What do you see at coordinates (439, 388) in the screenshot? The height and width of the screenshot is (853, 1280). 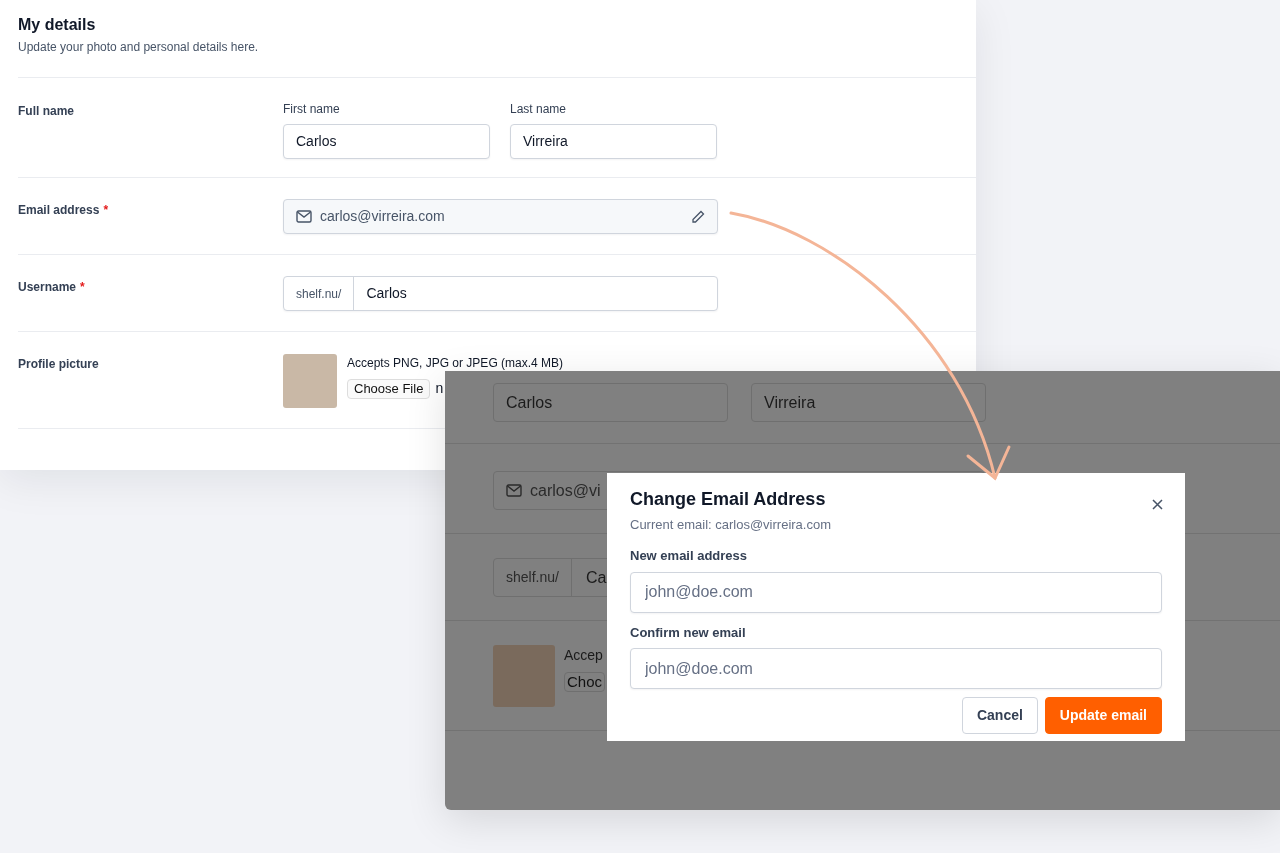 I see `file-status: n` at bounding box center [439, 388].